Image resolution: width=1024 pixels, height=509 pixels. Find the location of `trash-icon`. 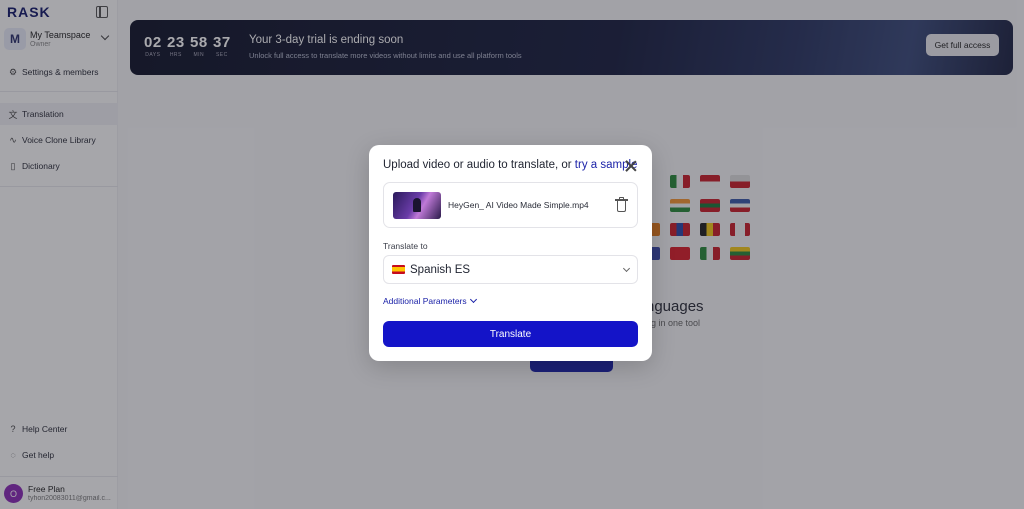

trash-icon is located at coordinates (621, 205).